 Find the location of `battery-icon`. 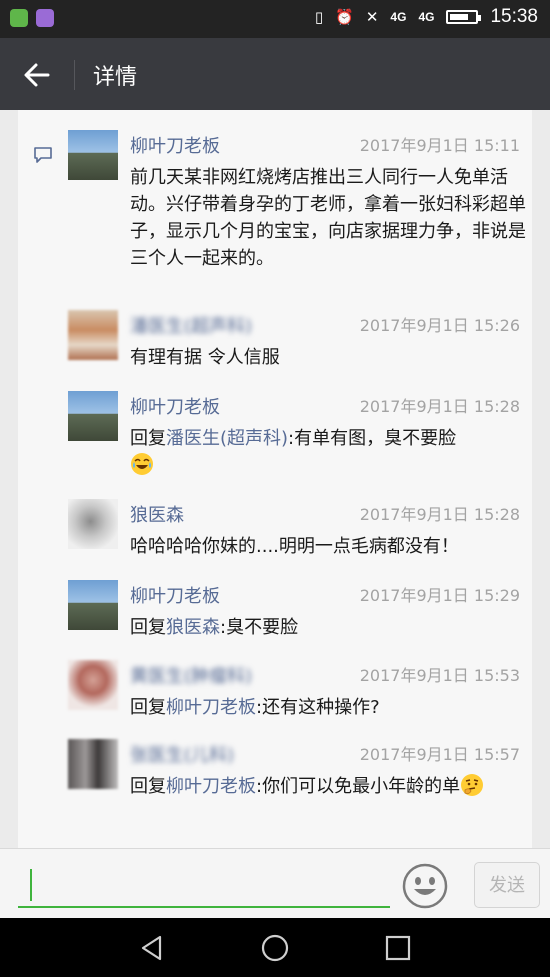

battery-icon is located at coordinates (464, 17).